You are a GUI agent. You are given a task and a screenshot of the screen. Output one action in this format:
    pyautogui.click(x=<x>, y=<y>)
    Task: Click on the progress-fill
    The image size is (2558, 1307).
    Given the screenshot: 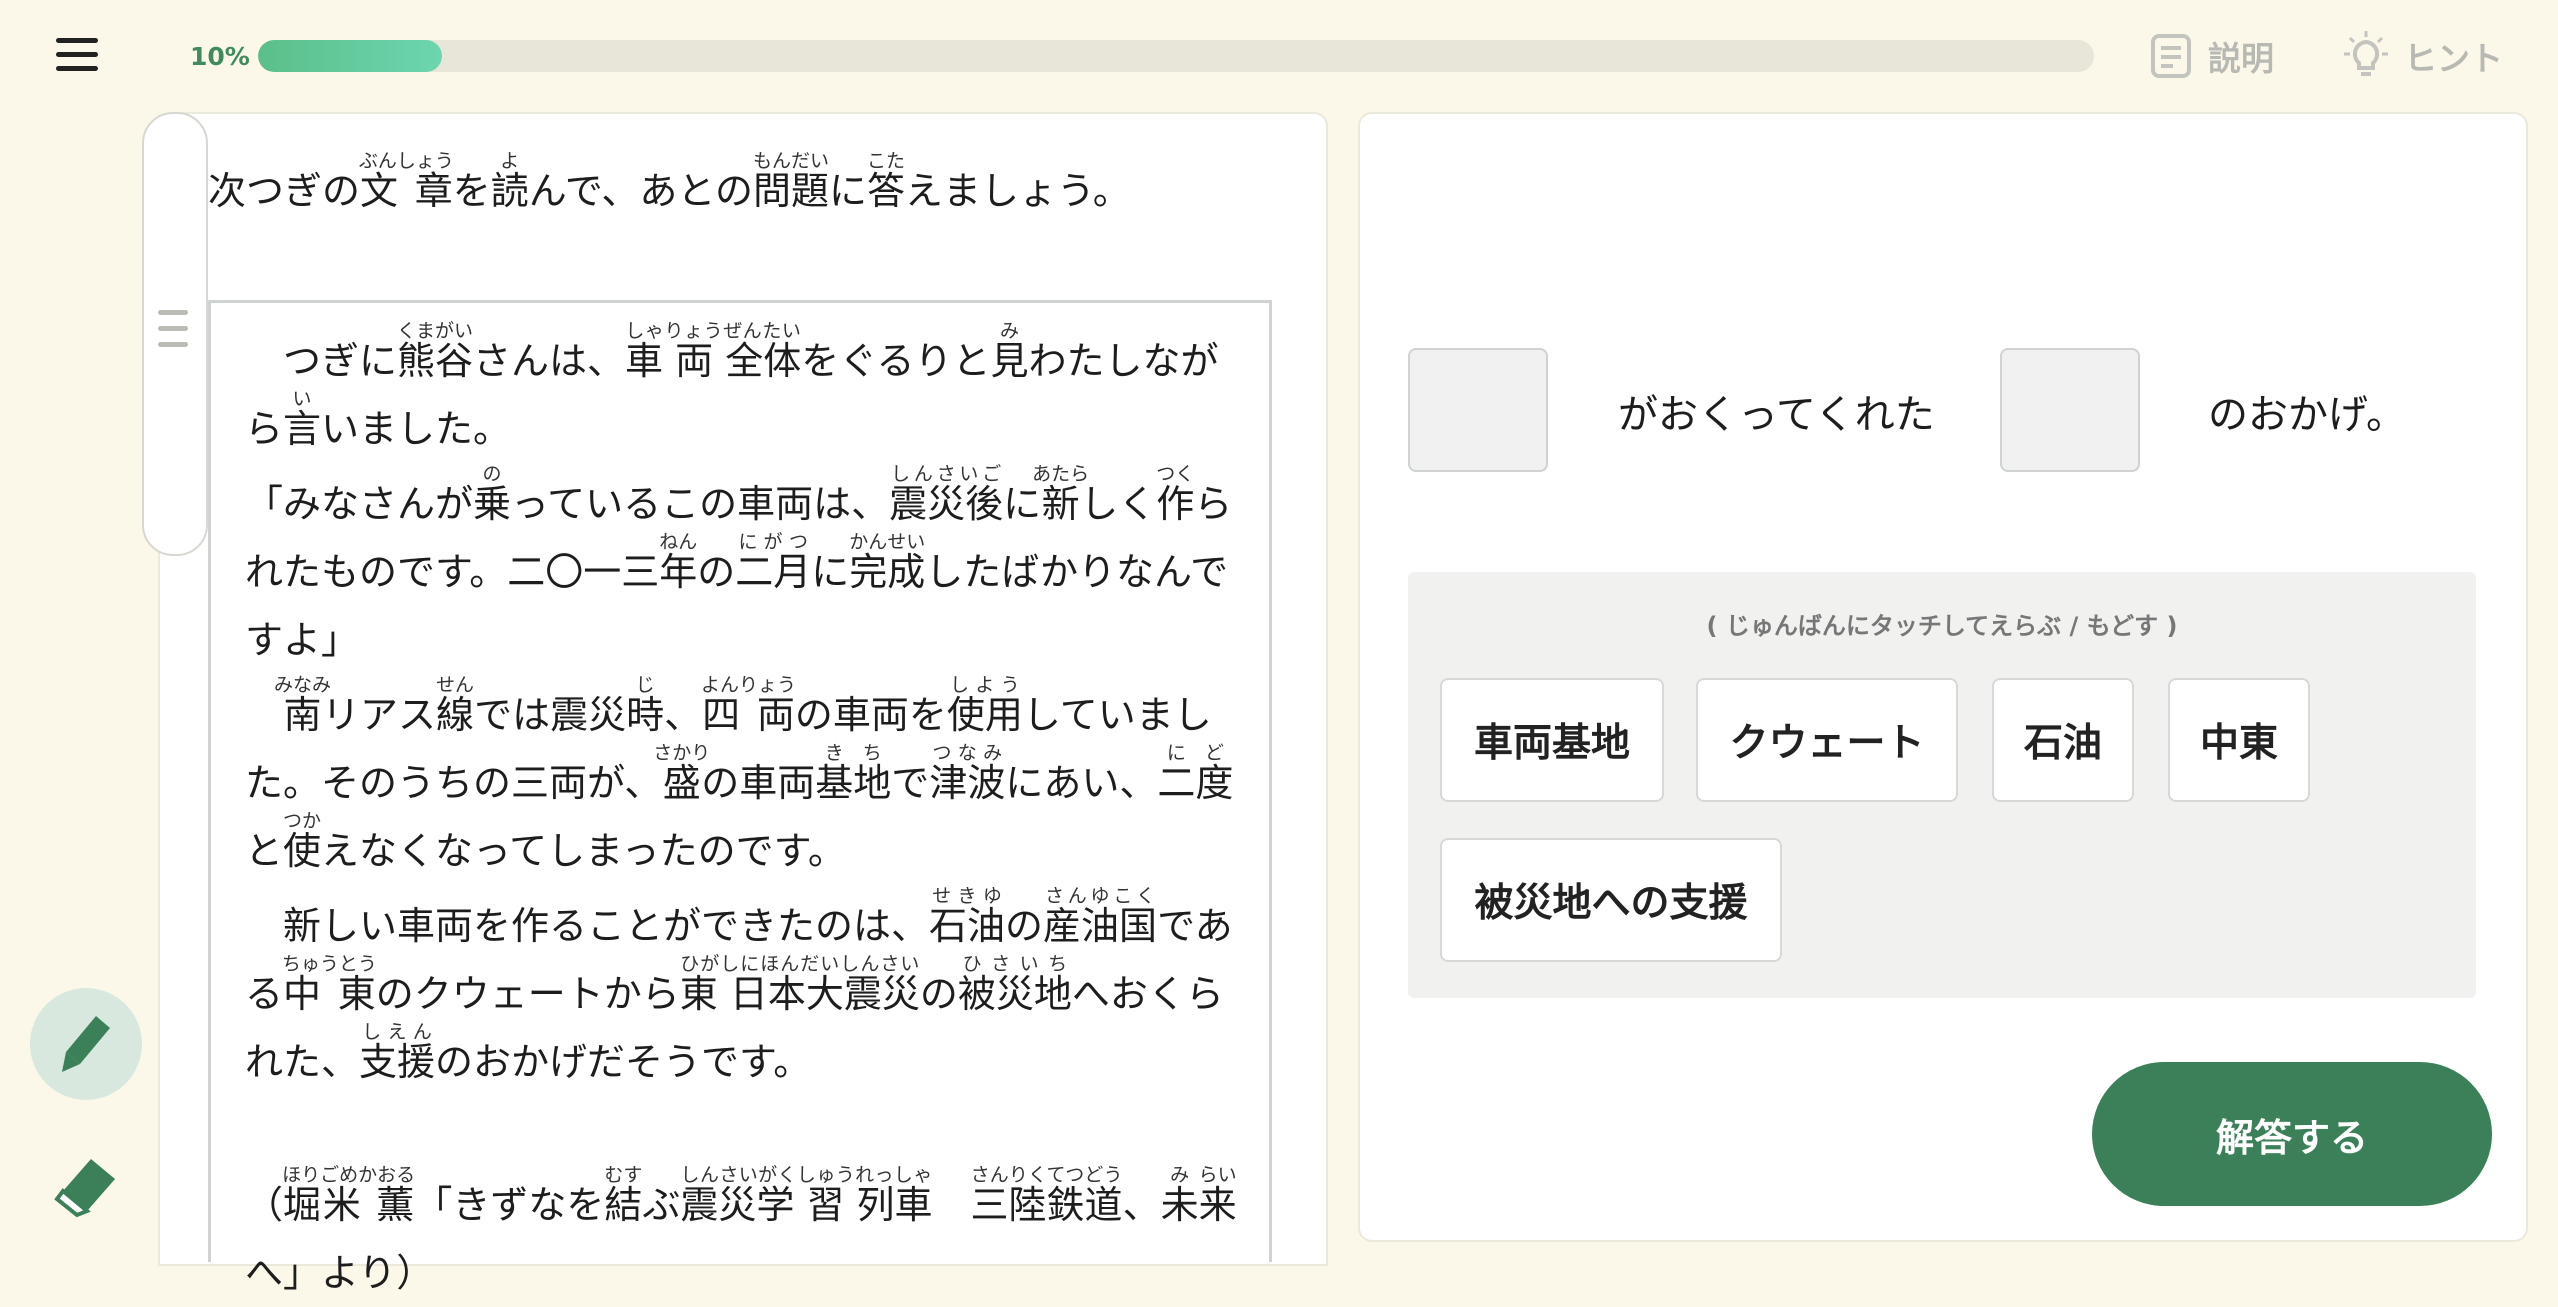 What is the action you would take?
    pyautogui.click(x=350, y=56)
    